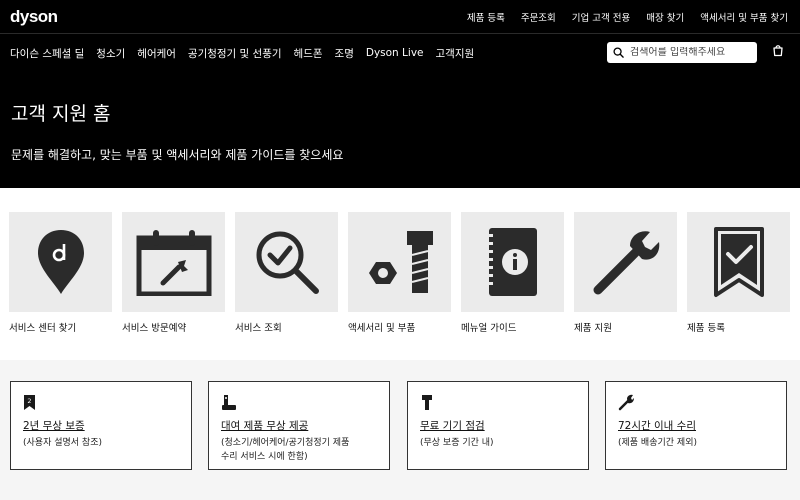  I want to click on nav-item-dyson-live: Dyson Live, so click(395, 53).